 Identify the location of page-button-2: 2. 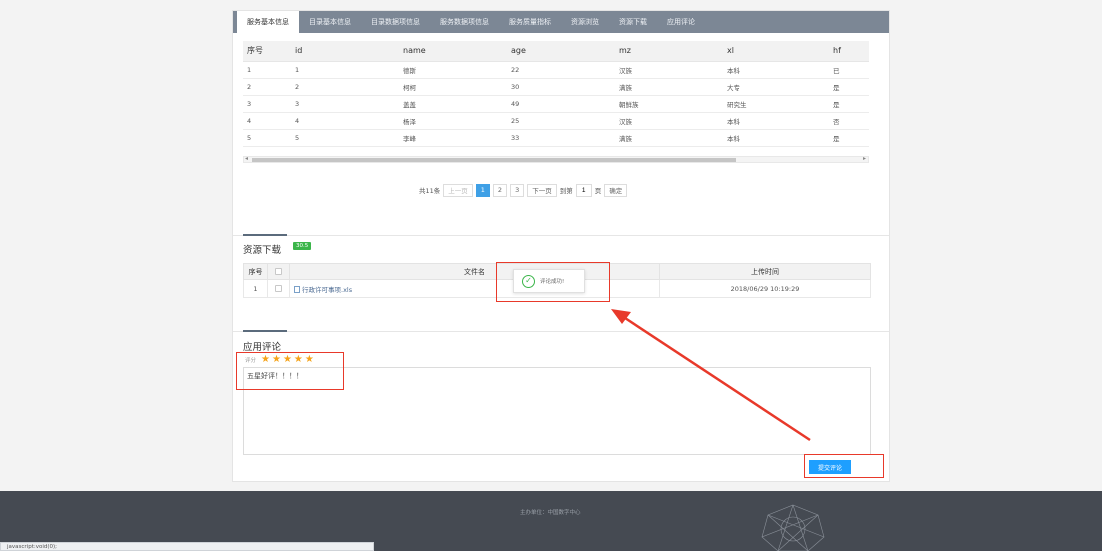
(500, 190).